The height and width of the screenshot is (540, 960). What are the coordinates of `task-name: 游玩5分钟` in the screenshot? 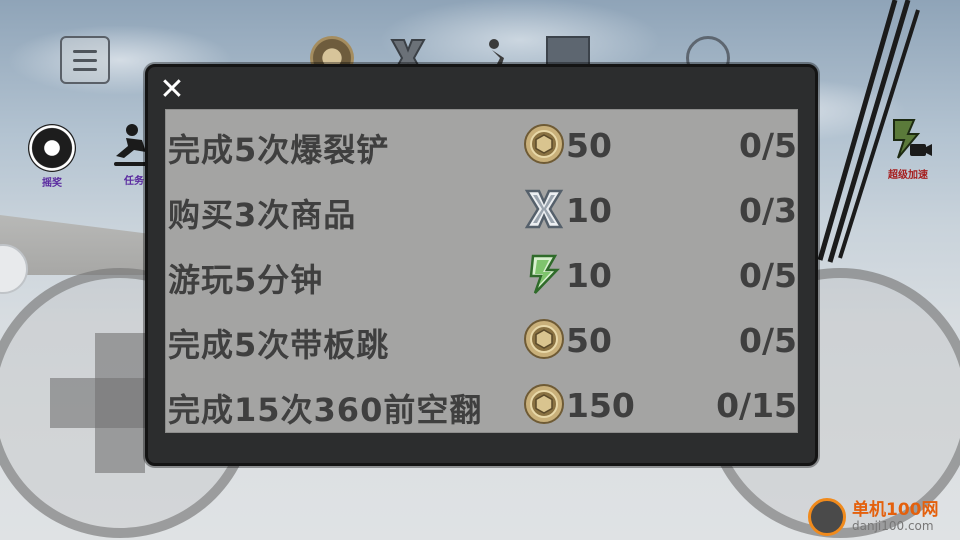 It's located at (246, 280).